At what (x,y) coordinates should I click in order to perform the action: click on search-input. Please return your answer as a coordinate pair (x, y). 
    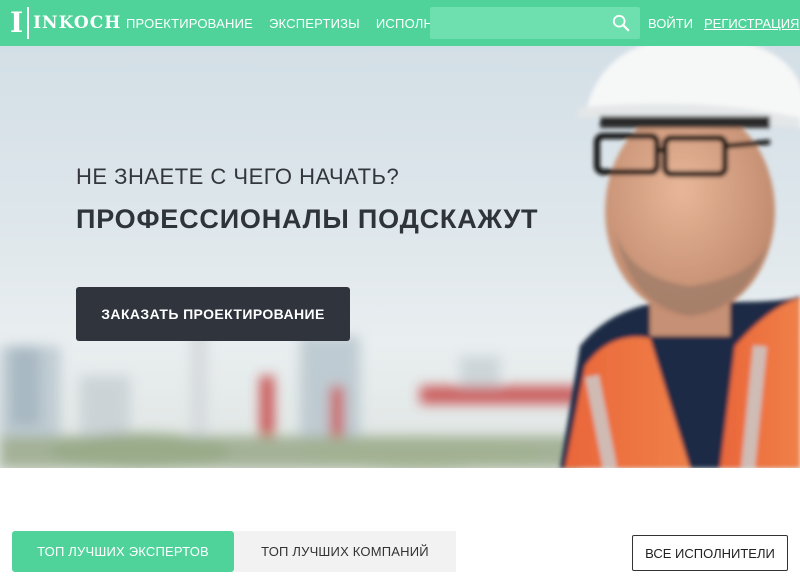
    Looking at the image, I should click on (515, 23).